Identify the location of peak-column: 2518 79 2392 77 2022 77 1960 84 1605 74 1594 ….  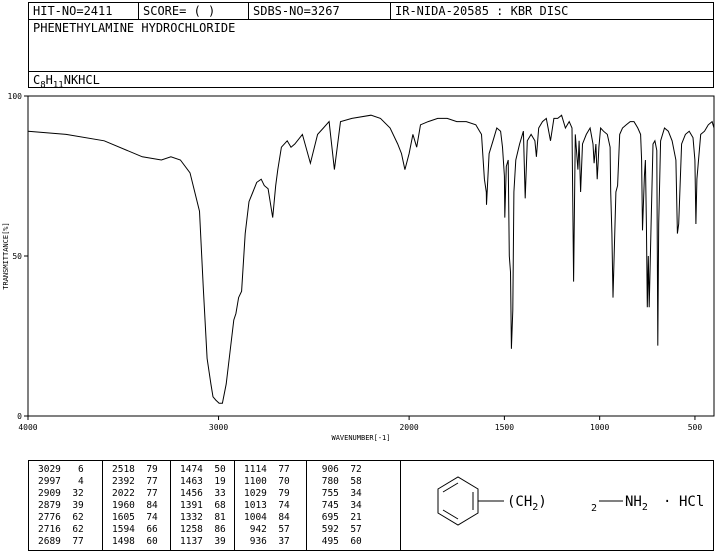
(137, 505).